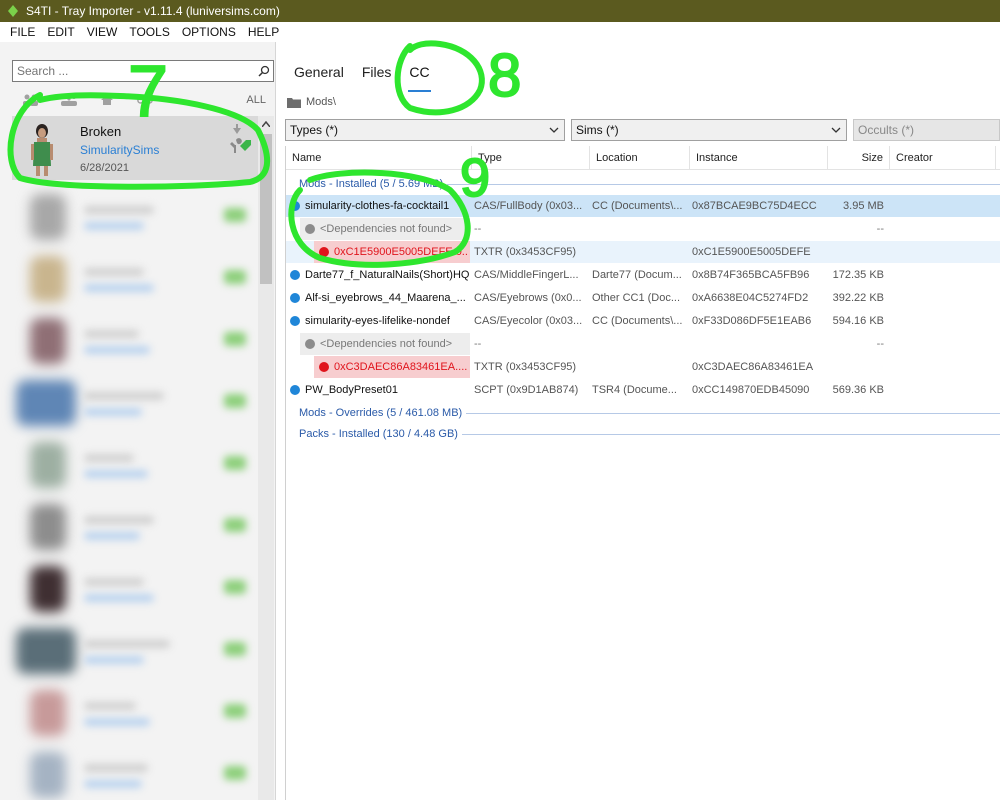  Describe the element at coordinates (377, 206) in the screenshot. I see `cell-name: simularity-clothes-fa-cocktail1` at that location.